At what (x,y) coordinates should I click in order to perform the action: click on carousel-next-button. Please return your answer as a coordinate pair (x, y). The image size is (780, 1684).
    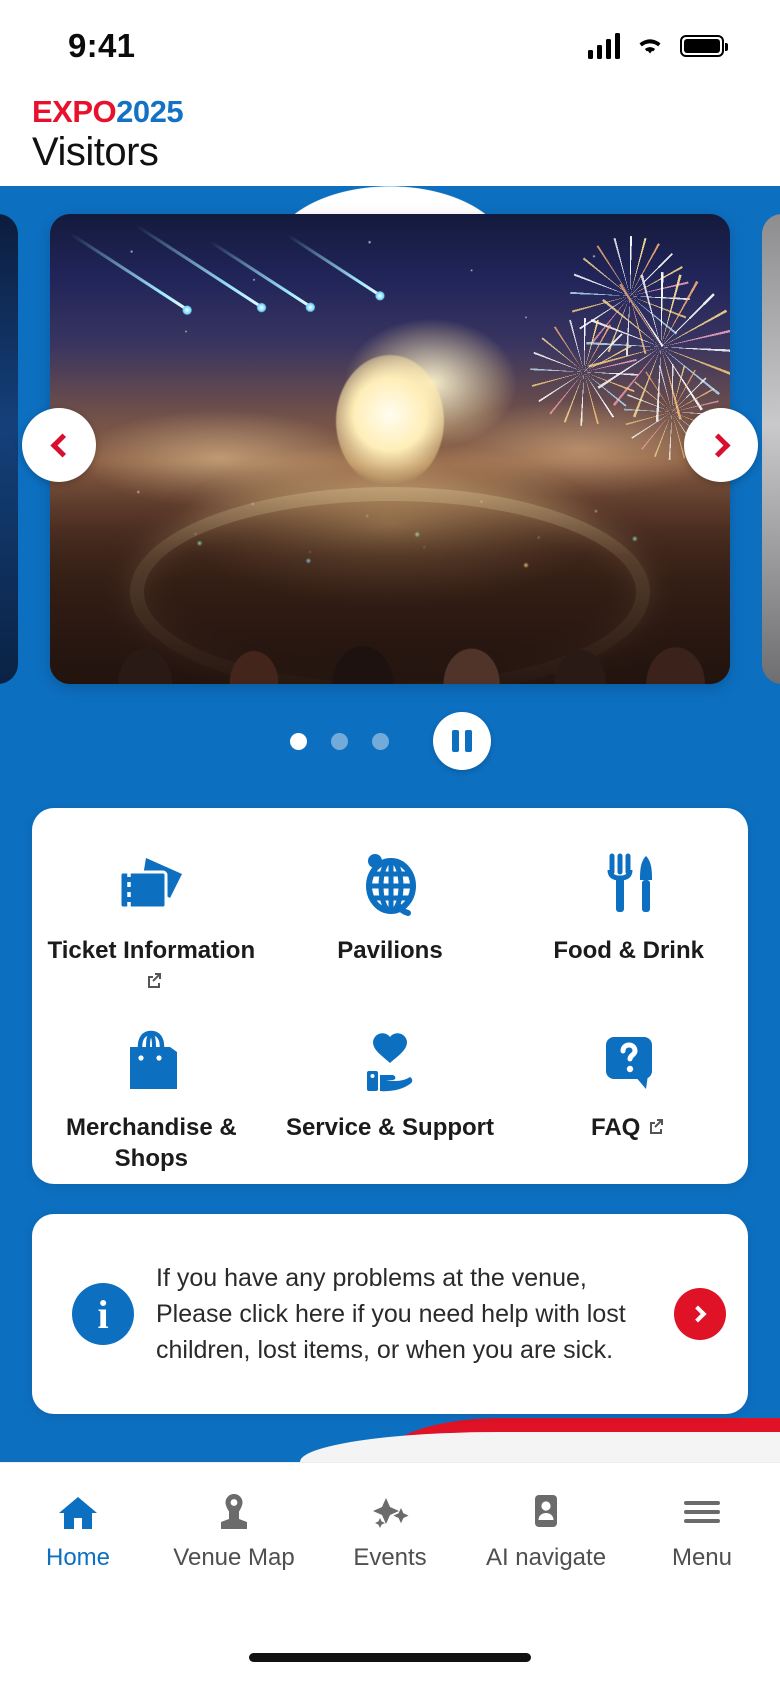
    Looking at the image, I should click on (721, 445).